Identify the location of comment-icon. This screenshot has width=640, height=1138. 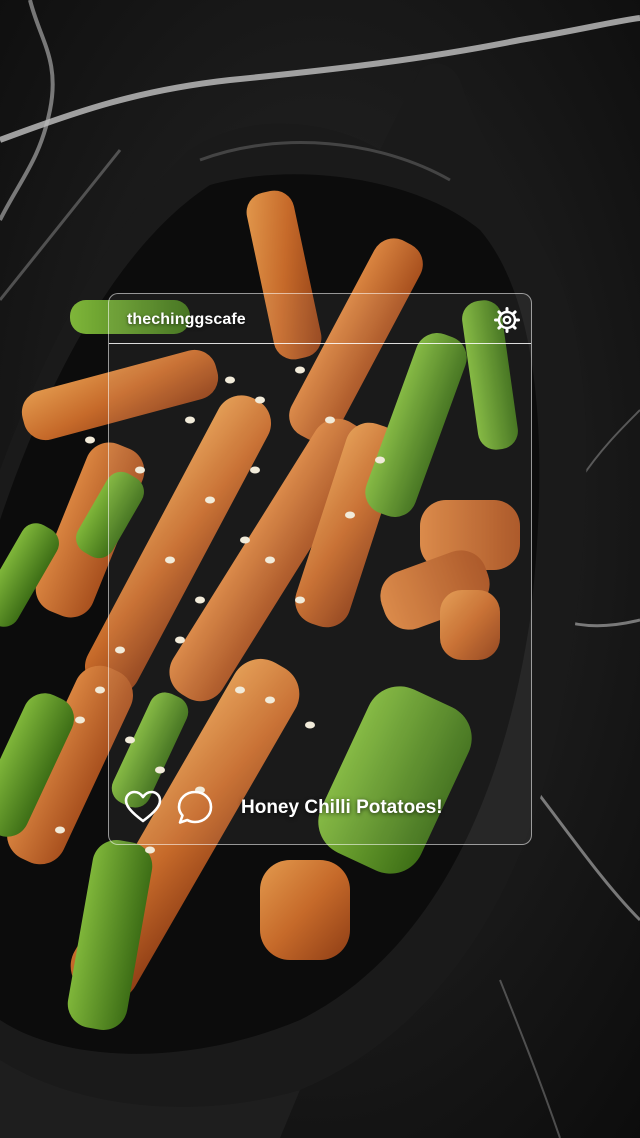
(195, 808).